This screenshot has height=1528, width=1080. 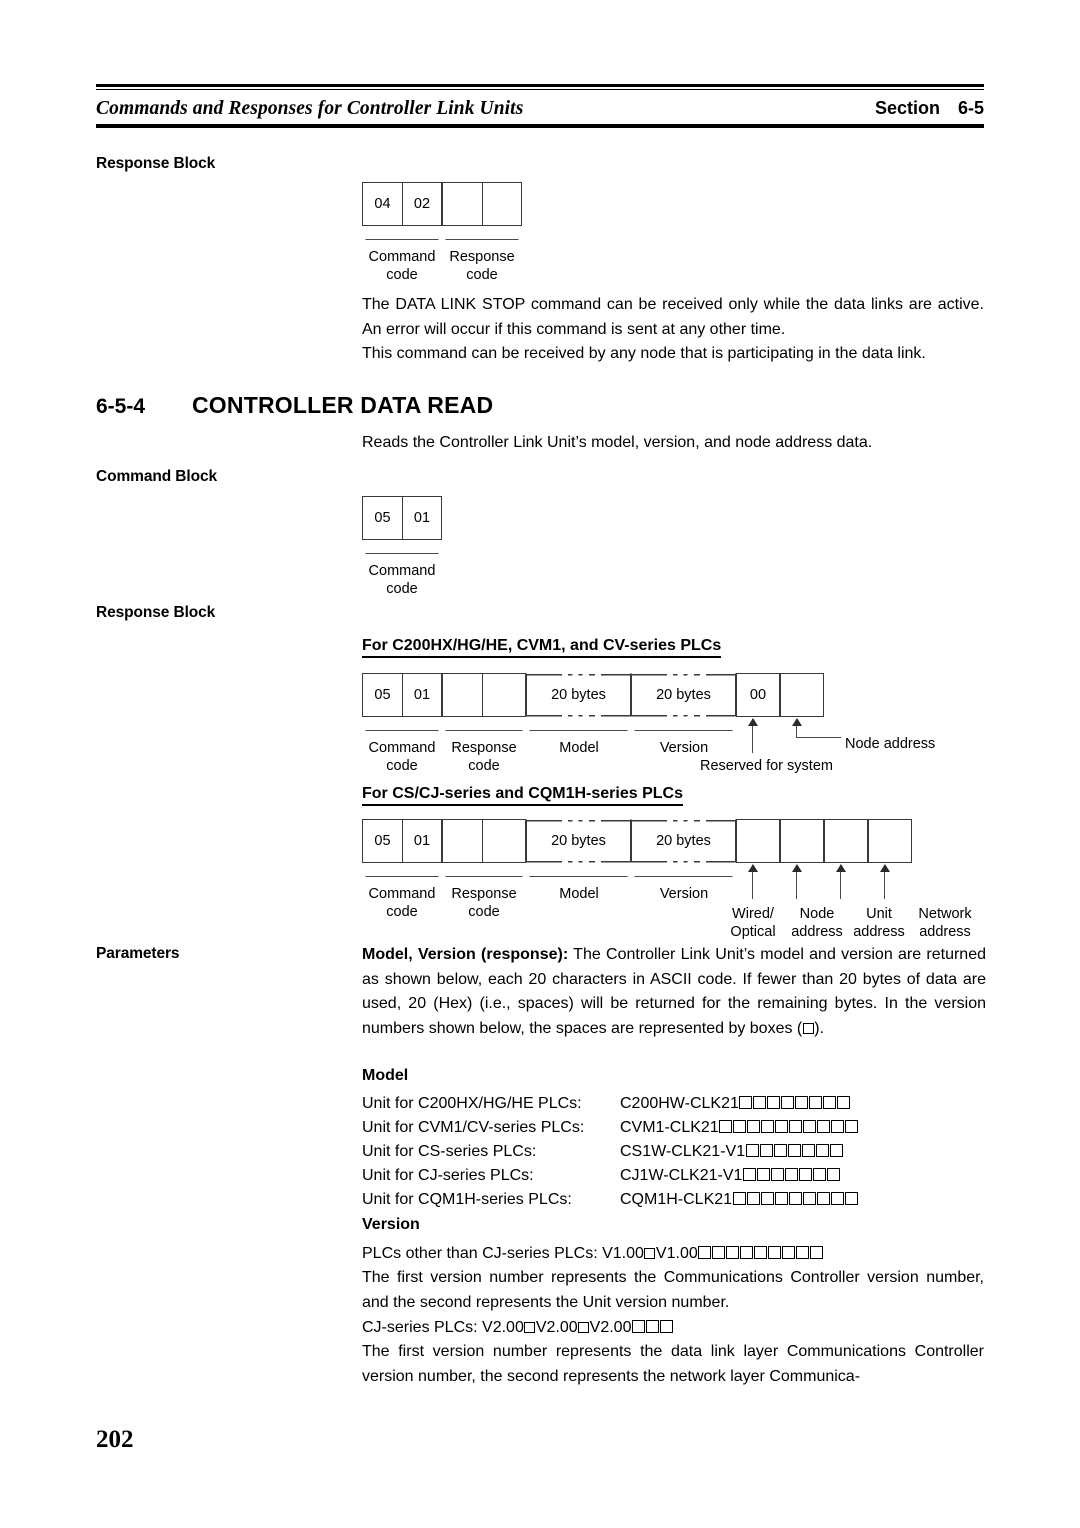 What do you see at coordinates (679, 1103) in the screenshot?
I see `model-row-value: C200HW-CLK21` at bounding box center [679, 1103].